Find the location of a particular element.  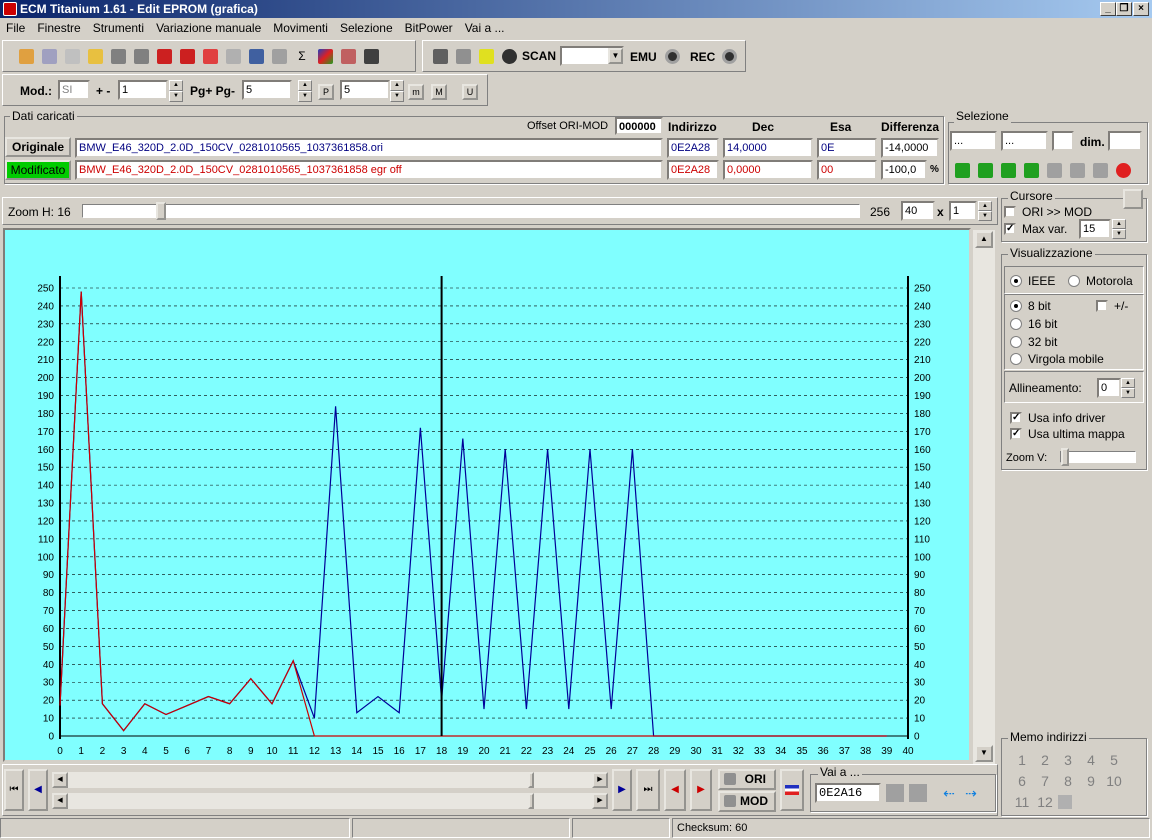

usa-info-checkbox: ✓ is located at coordinates (1016, 418).